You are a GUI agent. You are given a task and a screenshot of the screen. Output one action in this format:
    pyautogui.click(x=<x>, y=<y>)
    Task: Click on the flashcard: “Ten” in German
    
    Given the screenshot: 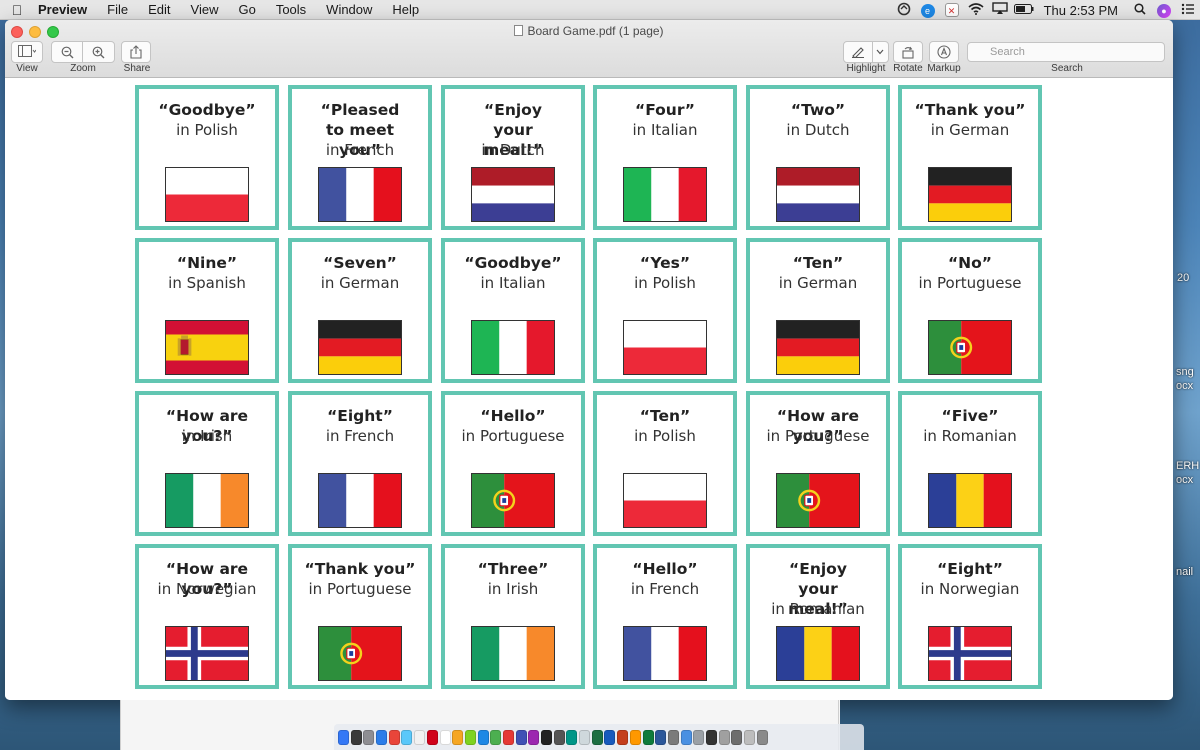 What is the action you would take?
    pyautogui.click(x=818, y=310)
    